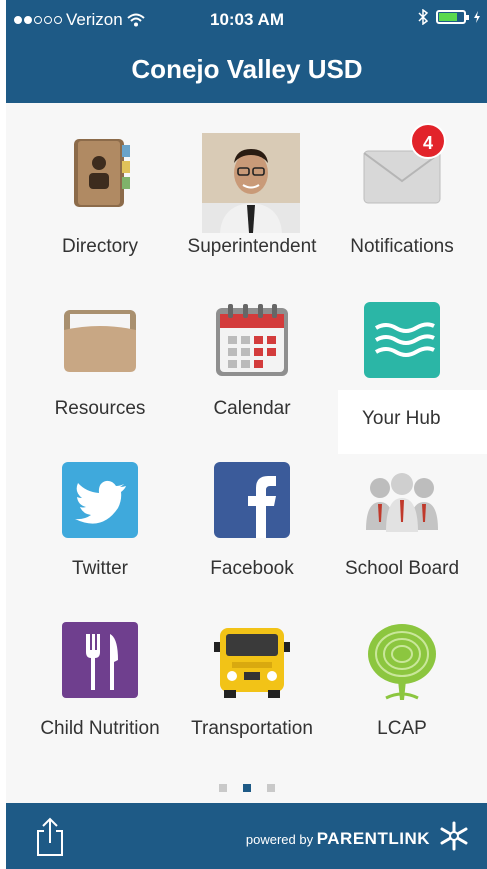  What do you see at coordinates (100, 660) in the screenshot?
I see `fork-knife-icon` at bounding box center [100, 660].